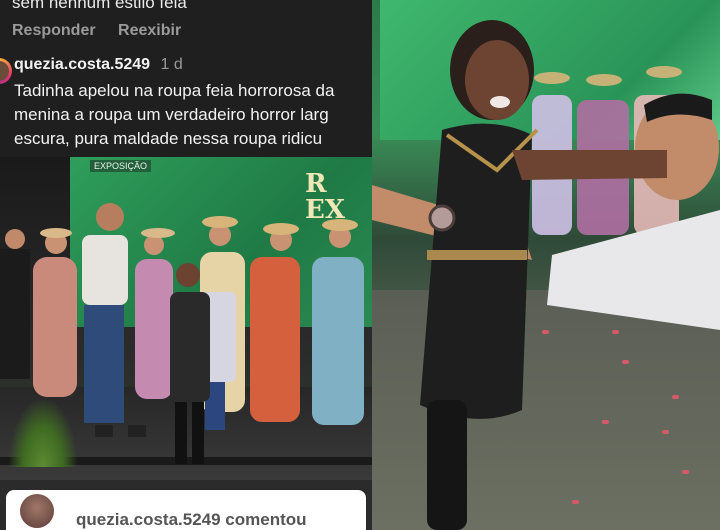 The image size is (720, 530). Describe the element at coordinates (99, 6) in the screenshot. I see `previous-comment-text: sem nenhum estilo feia` at that location.